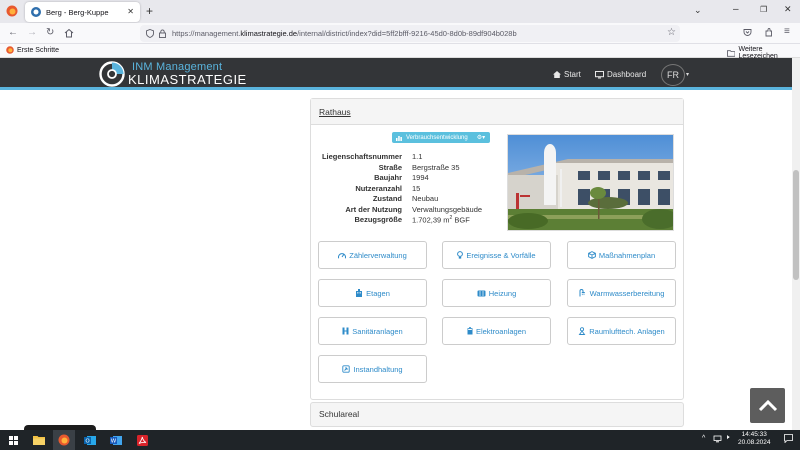 The width and height of the screenshot is (800, 450). I want to click on bookmark-star-icon: ☆, so click(671, 32).